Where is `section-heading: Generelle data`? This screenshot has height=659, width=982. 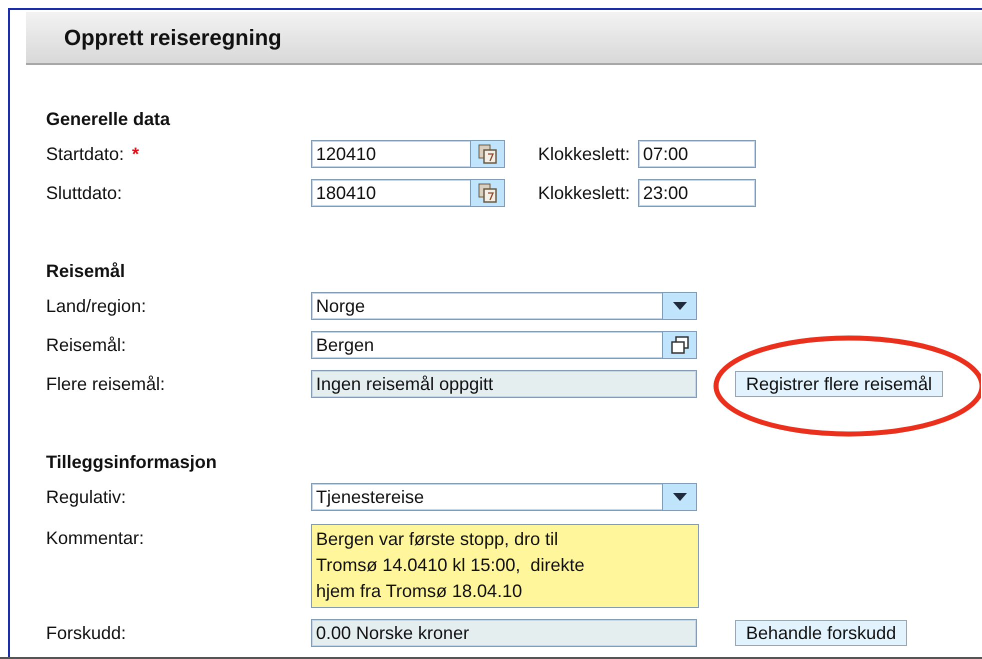 section-heading: Generelle data is located at coordinates (109, 119).